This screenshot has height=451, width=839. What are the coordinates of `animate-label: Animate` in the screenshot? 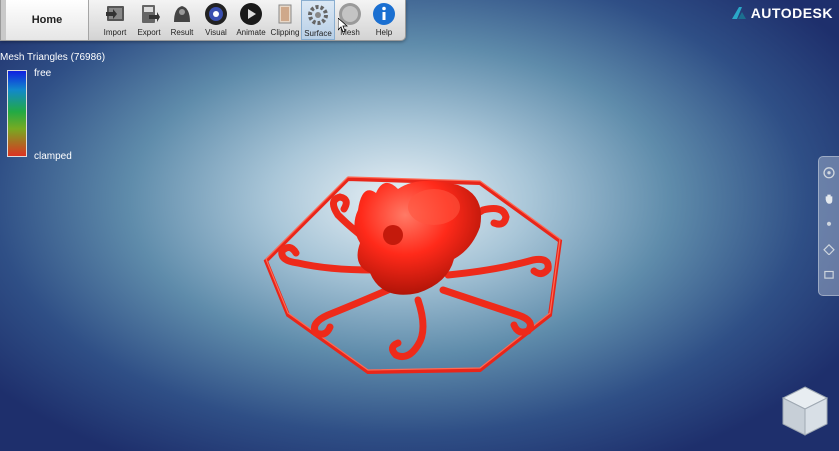 It's located at (251, 32).